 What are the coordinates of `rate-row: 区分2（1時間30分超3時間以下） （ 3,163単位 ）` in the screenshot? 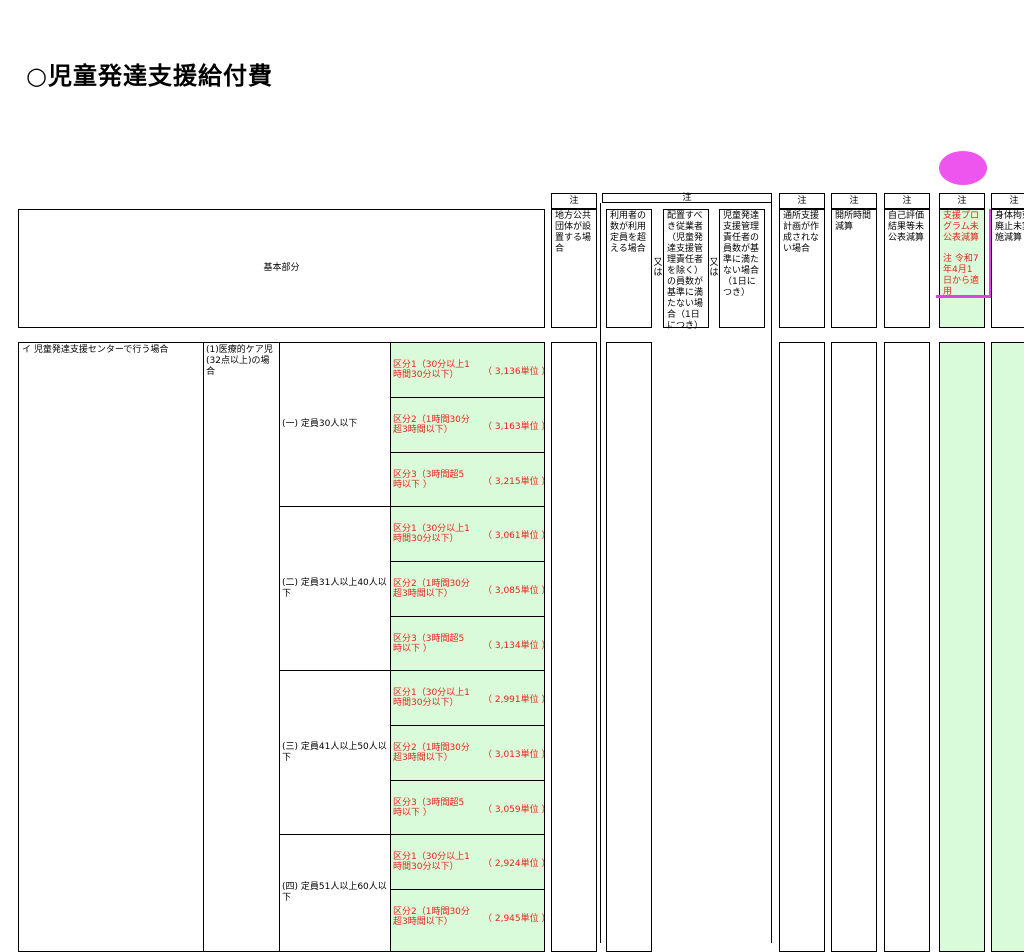 It's located at (470, 425).